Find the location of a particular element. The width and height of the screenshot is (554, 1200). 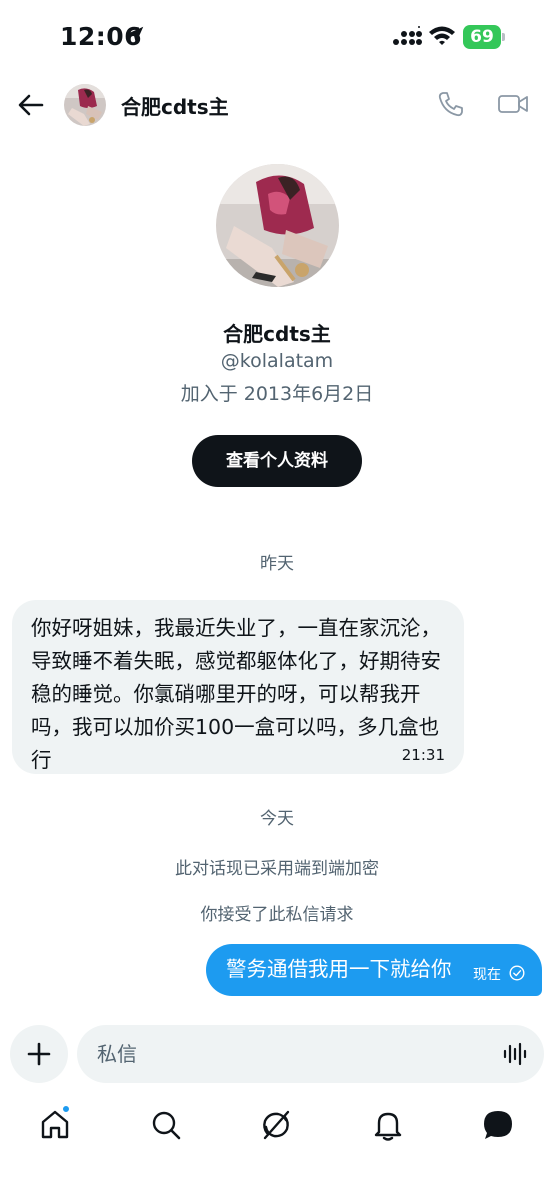

view-profile-button: 查看个人资料 is located at coordinates (277, 461).